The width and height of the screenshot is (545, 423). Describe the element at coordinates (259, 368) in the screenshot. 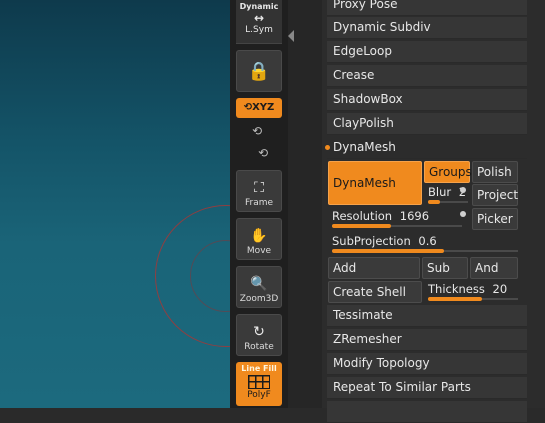

I see `linefill-label: Line Fill` at that location.